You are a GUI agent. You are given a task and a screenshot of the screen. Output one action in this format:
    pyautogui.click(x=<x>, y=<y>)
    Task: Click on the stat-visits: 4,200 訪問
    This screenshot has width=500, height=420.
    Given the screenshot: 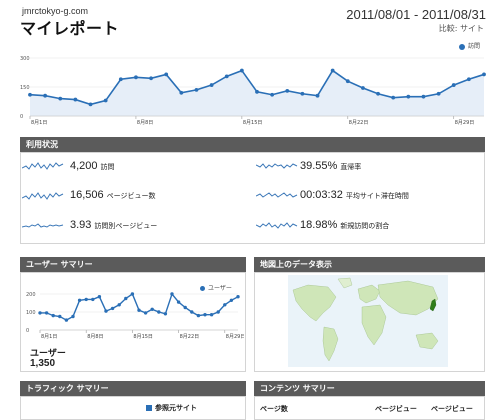 What is the action you would take?
    pyautogui.click(x=92, y=166)
    